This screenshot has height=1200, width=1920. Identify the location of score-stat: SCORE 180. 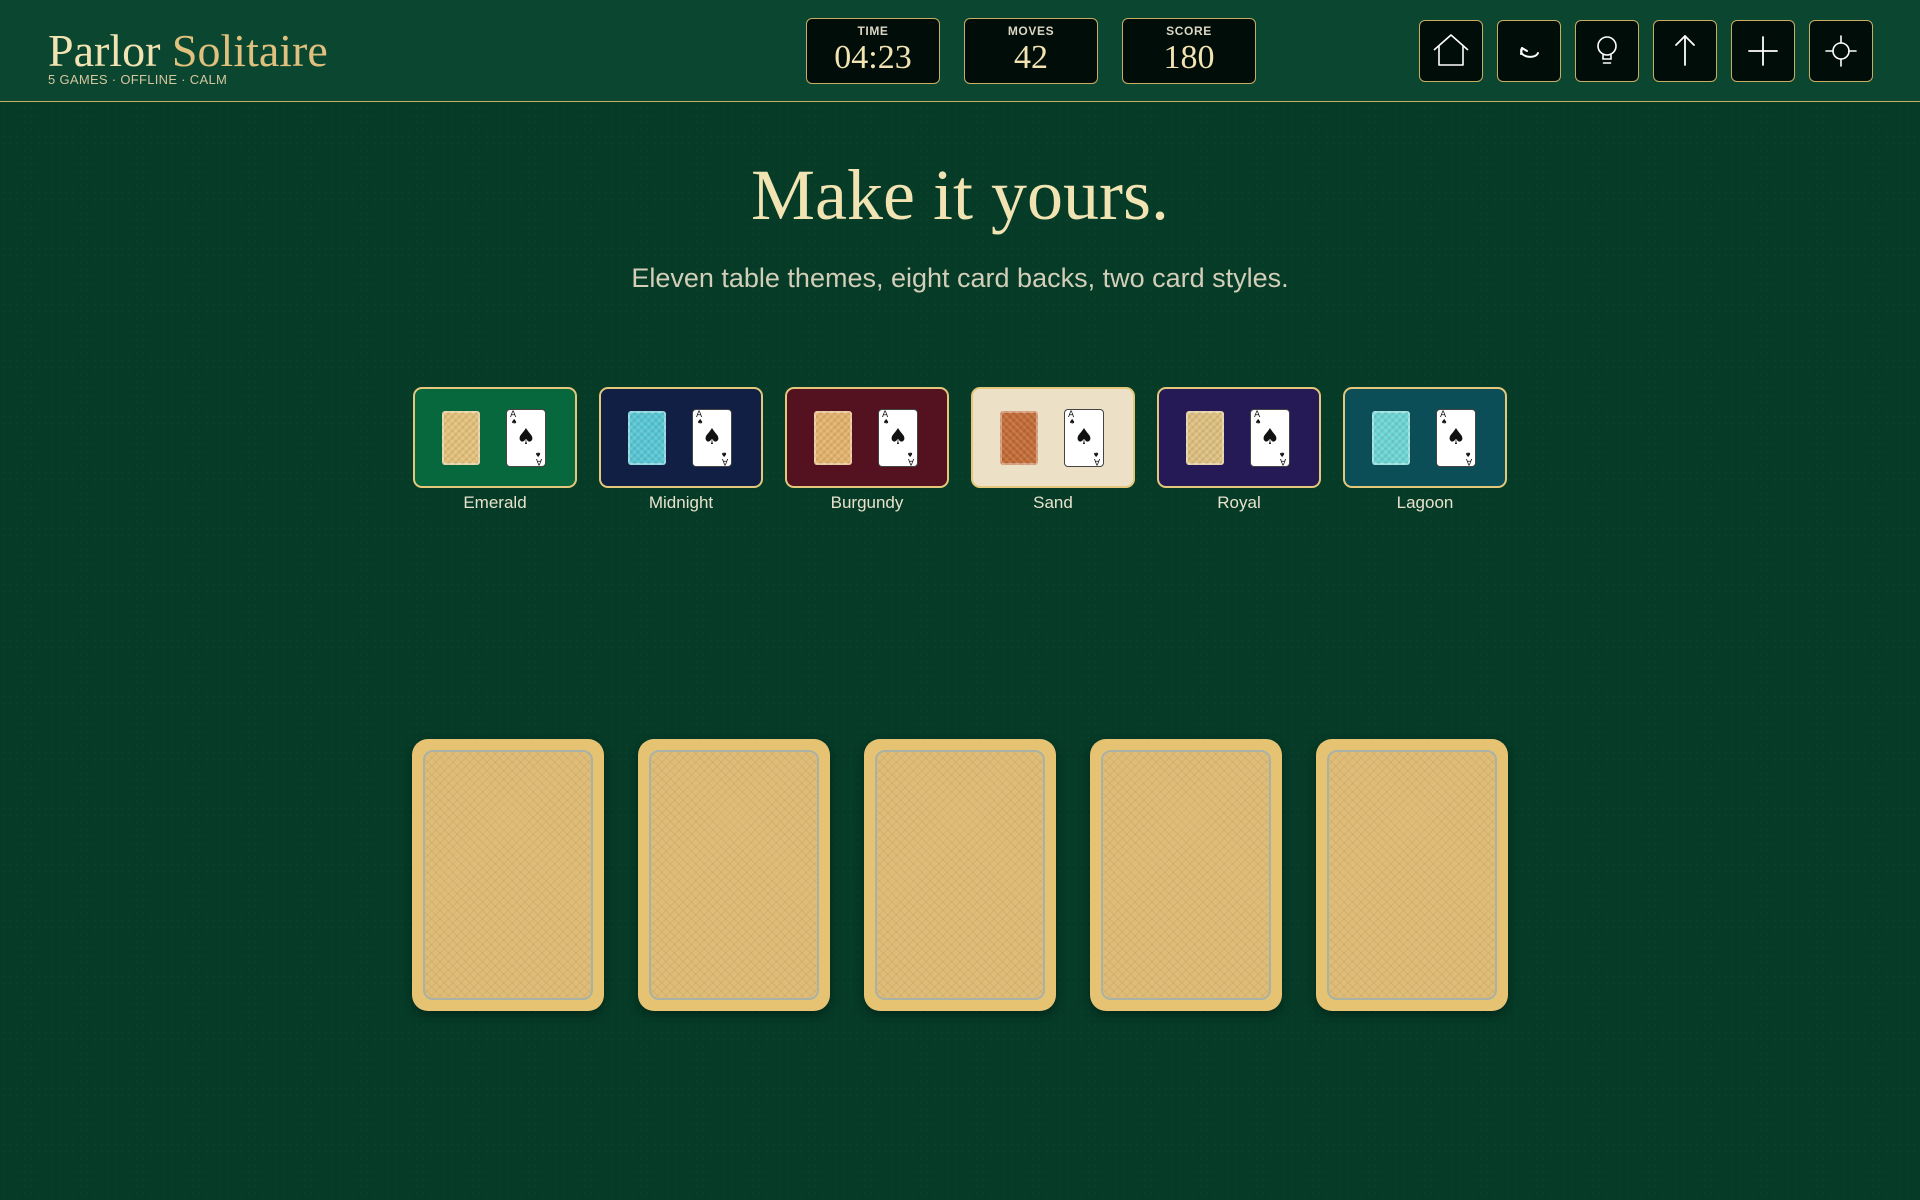
(1189, 51).